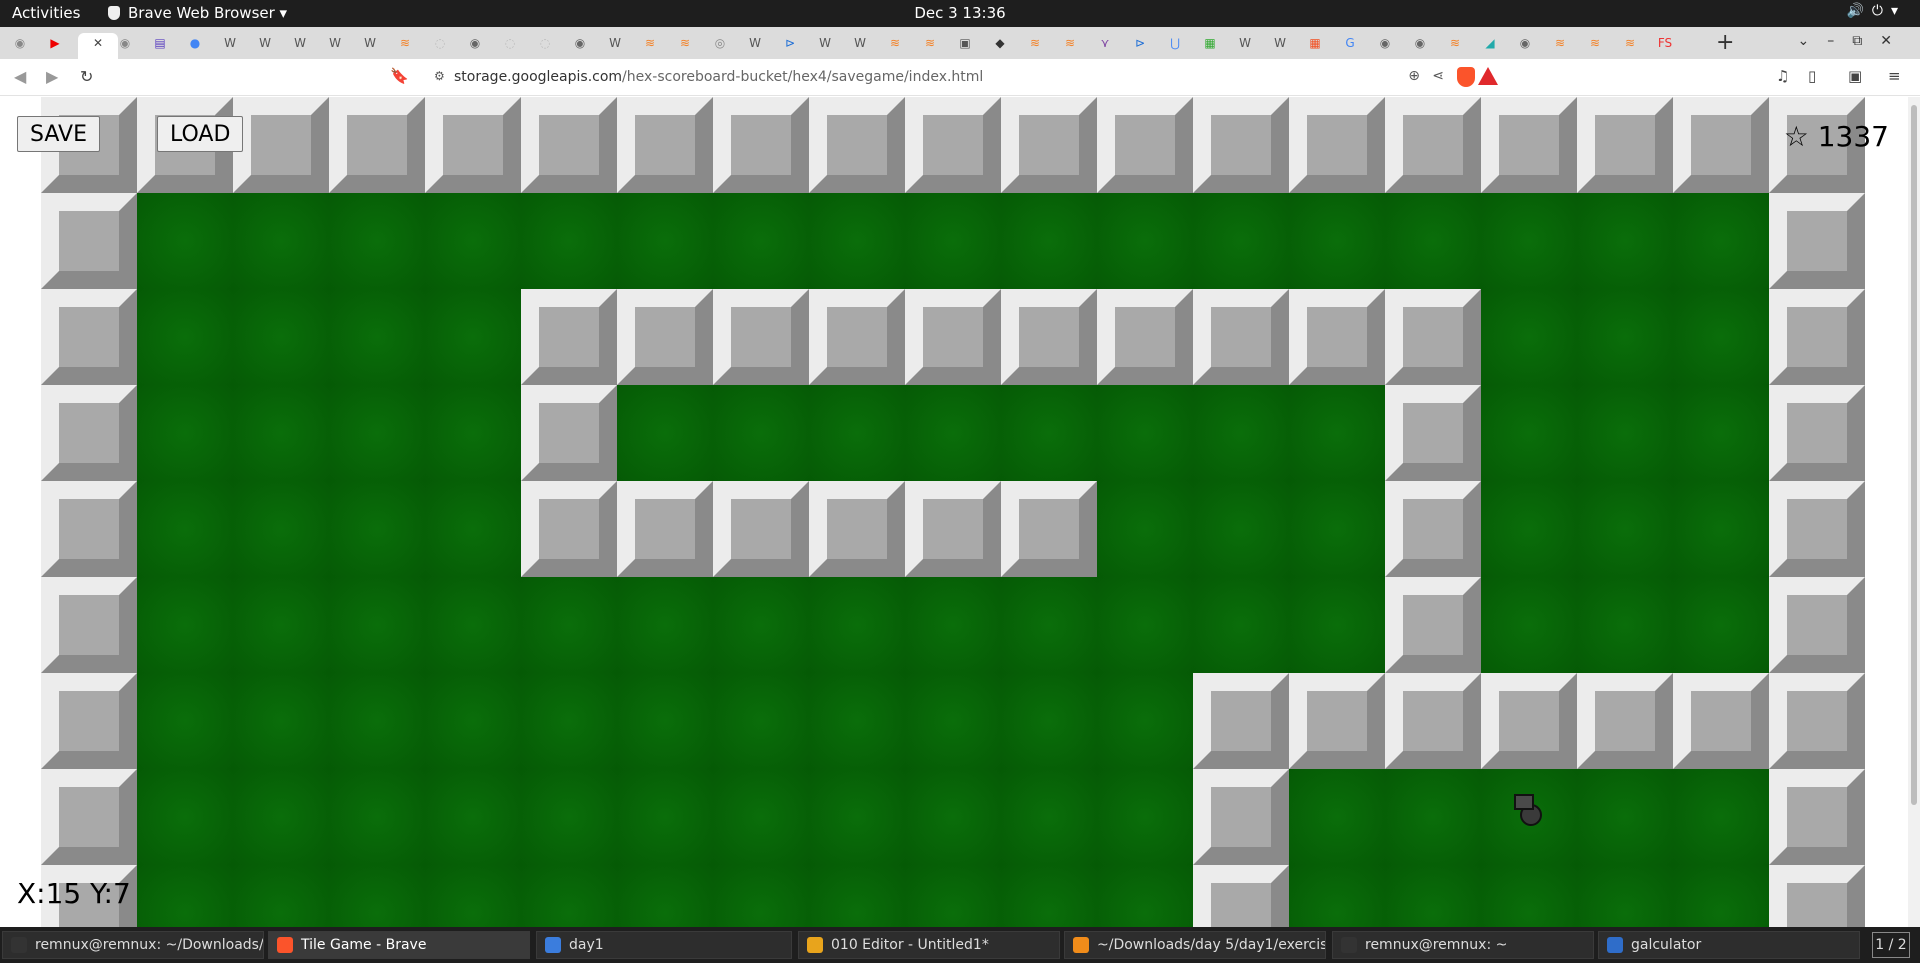 The width and height of the screenshot is (1920, 963). I want to click on sidebar-icon: ▯, so click(1812, 76).